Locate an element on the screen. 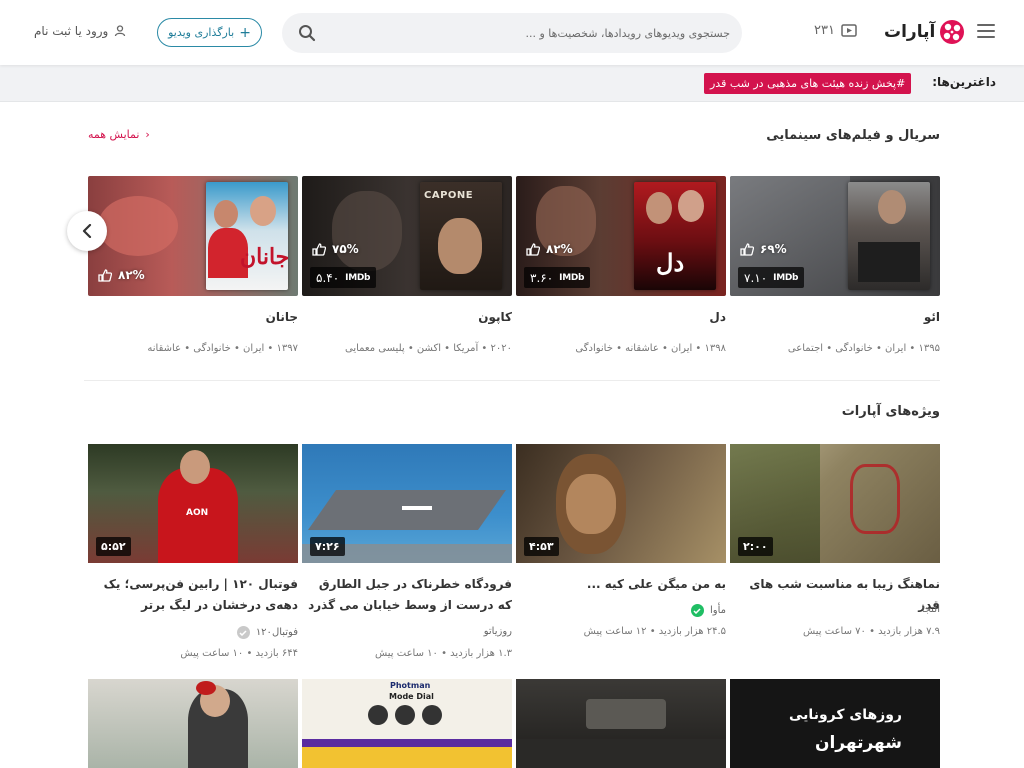  search-input is located at coordinates (530, 33).